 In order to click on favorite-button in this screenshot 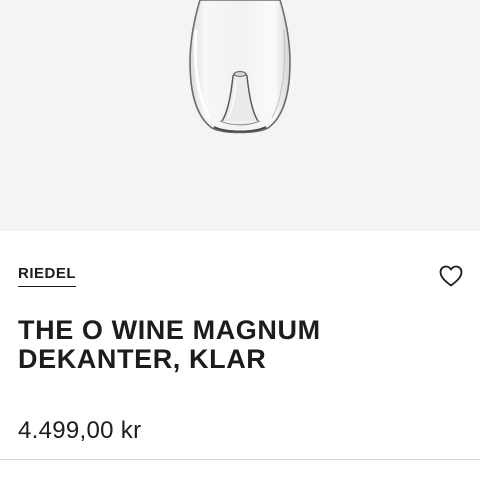, I will do `click(451, 276)`.